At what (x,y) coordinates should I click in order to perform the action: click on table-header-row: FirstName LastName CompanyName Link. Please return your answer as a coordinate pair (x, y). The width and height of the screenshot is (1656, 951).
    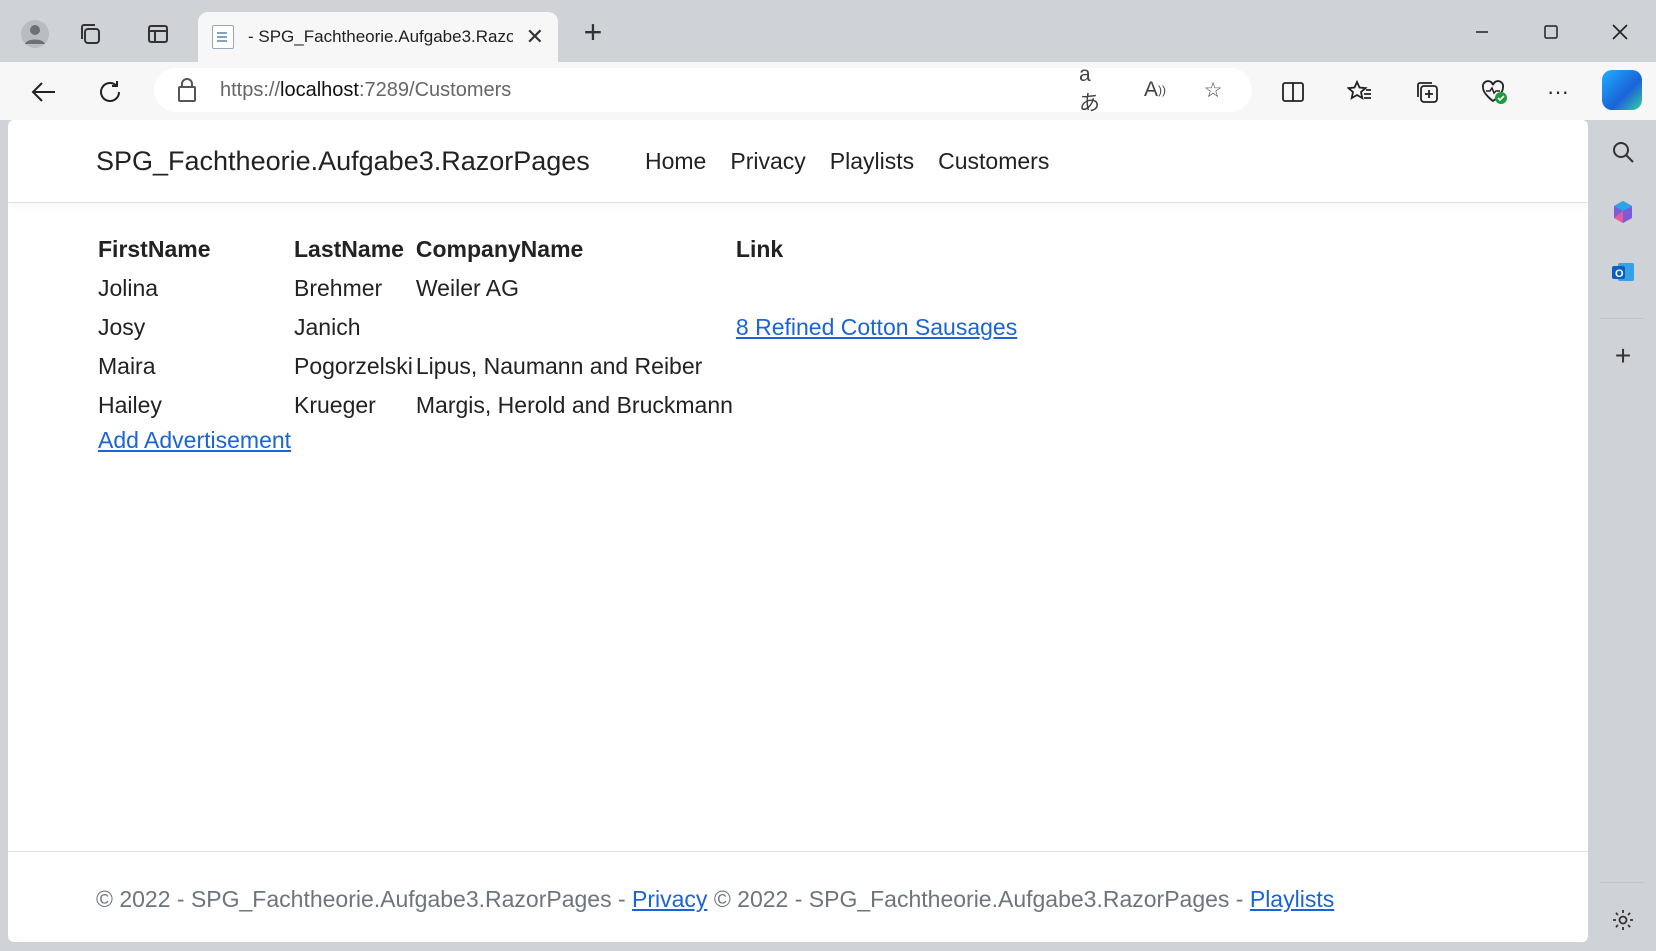
    Looking at the image, I should click on (559, 249).